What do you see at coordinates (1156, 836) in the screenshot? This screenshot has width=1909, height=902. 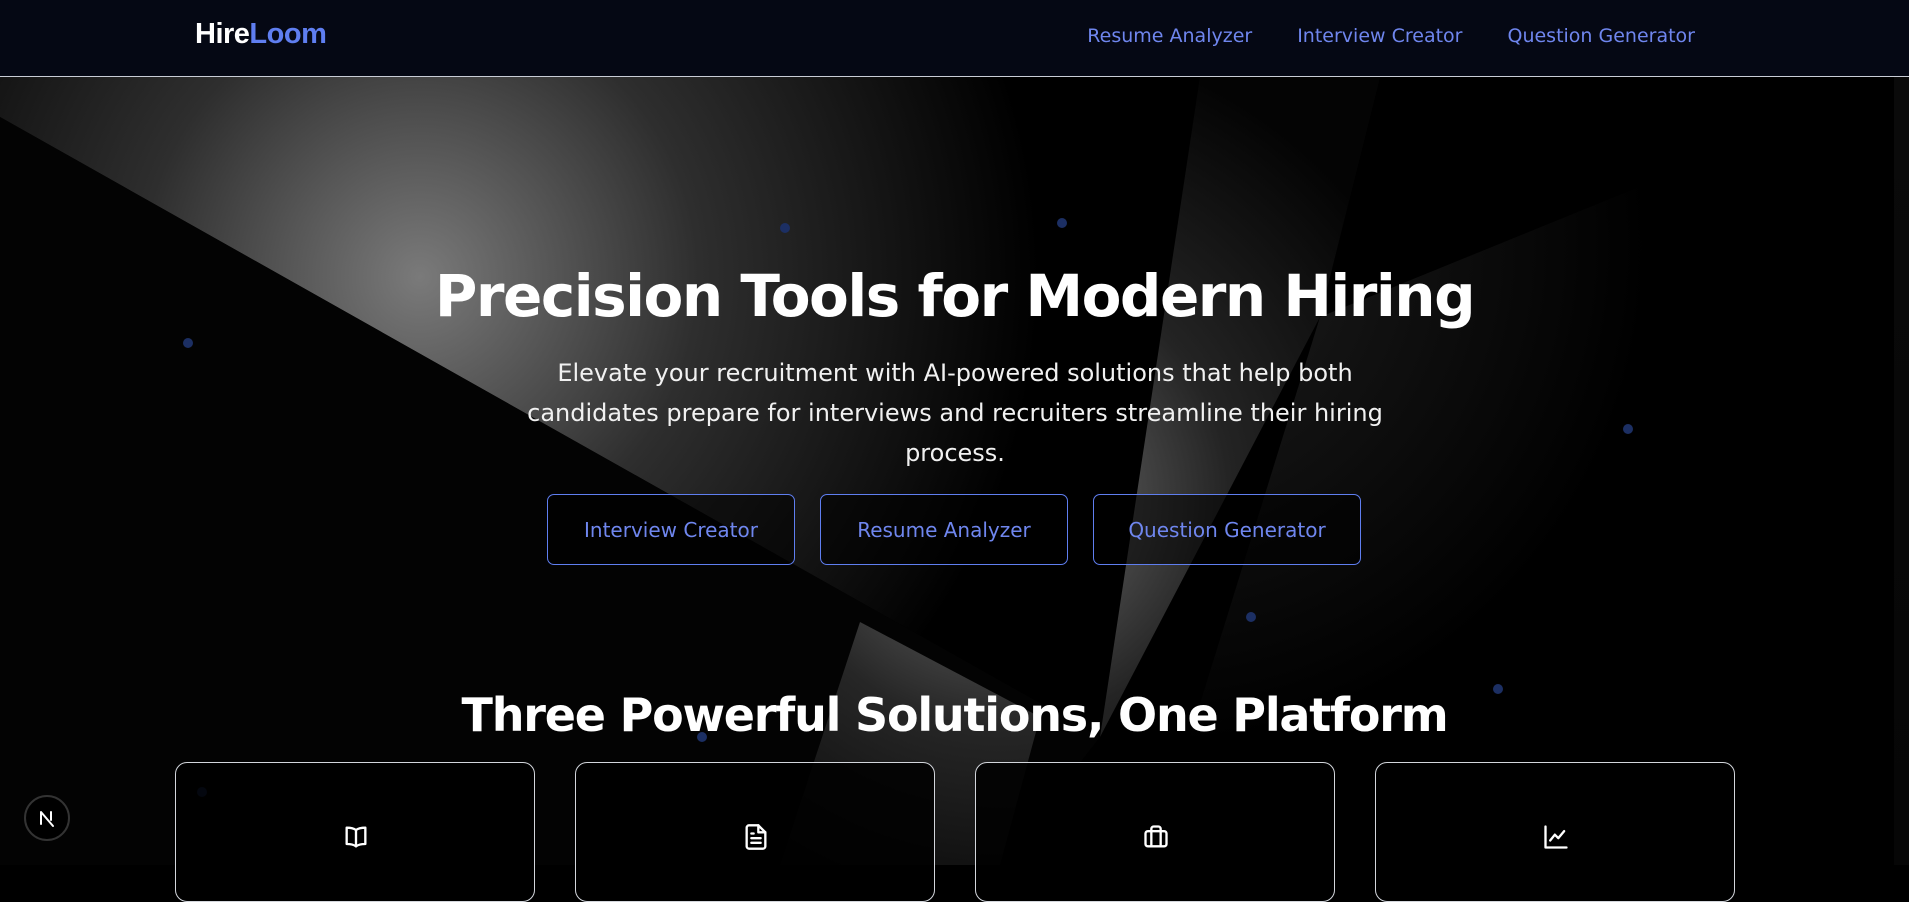 I see `briefcase-icon` at bounding box center [1156, 836].